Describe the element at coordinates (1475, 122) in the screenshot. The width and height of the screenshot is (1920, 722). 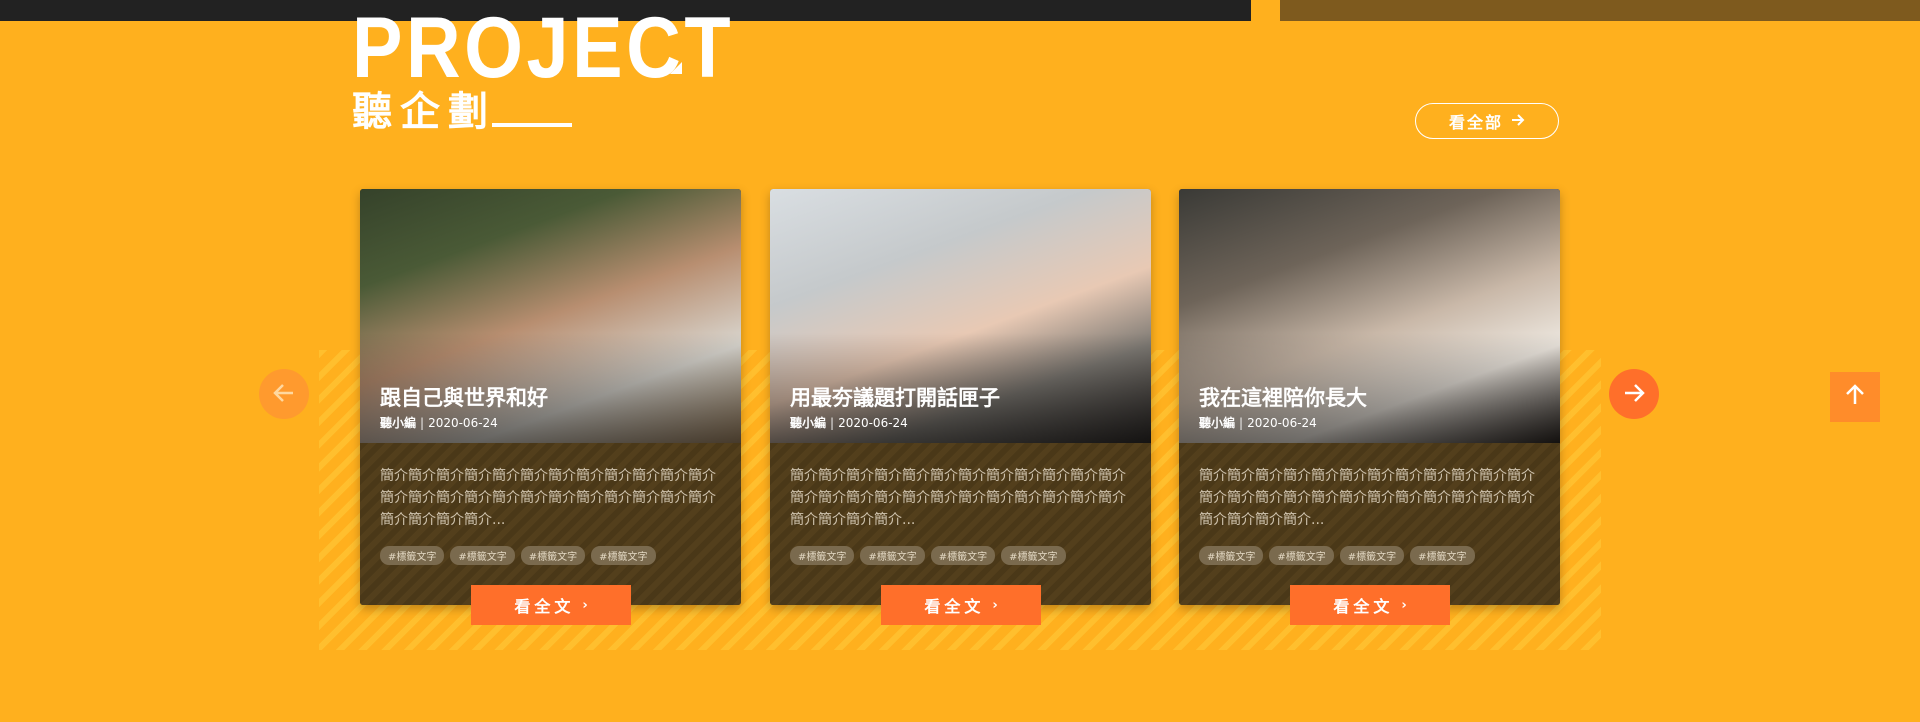
I see `view-all-label: 看全部` at that location.